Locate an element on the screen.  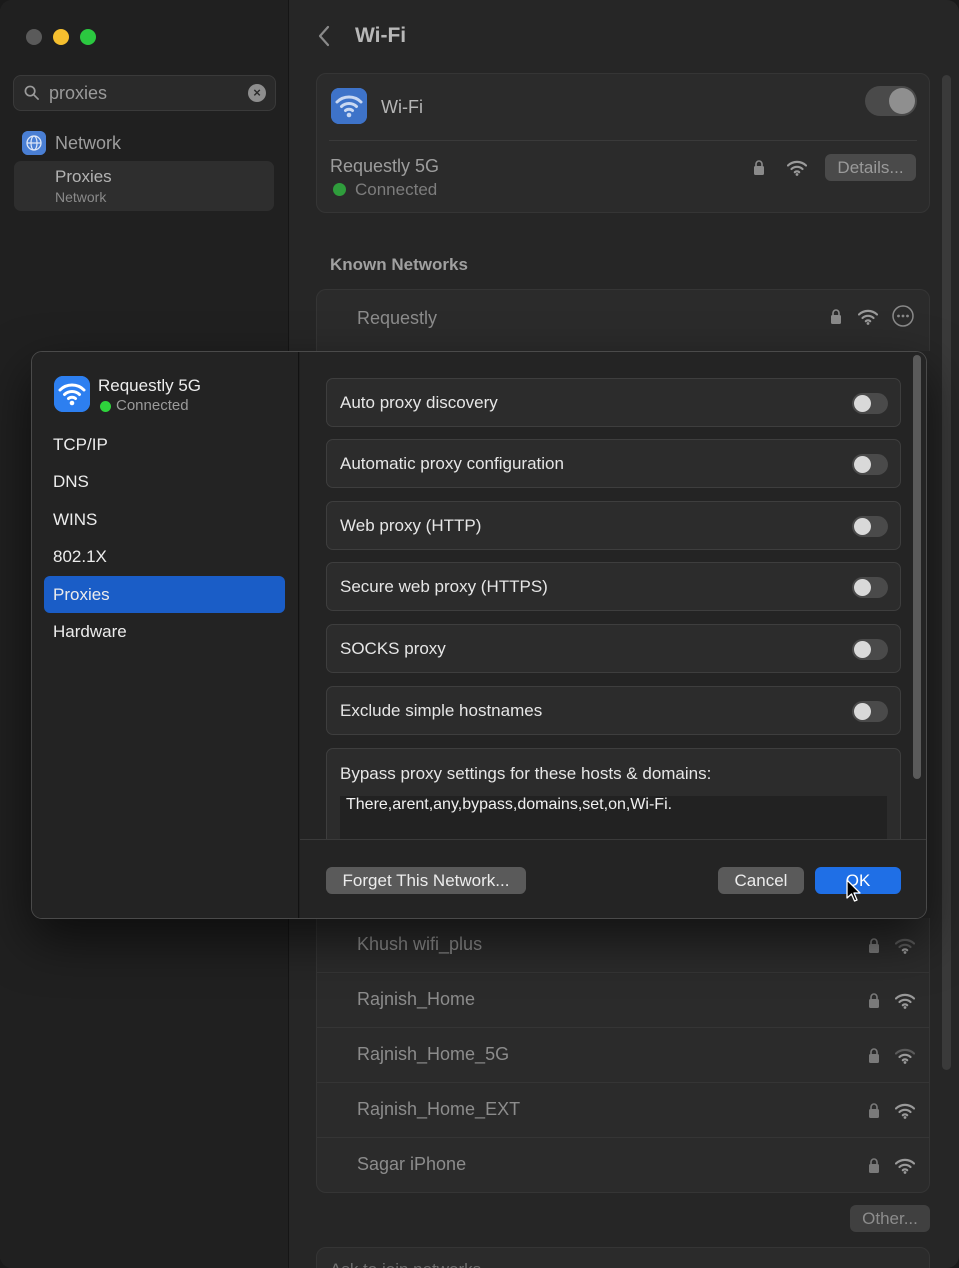
current-network-status: Connected is located at coordinates (396, 189).